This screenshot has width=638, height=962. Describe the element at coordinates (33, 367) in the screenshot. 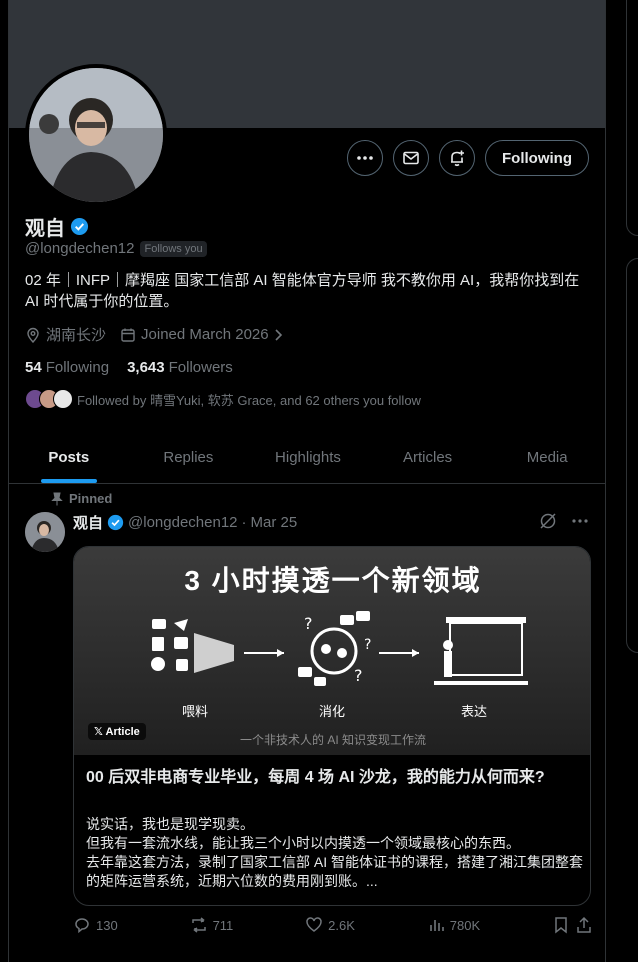

I see `following-count: 54` at that location.